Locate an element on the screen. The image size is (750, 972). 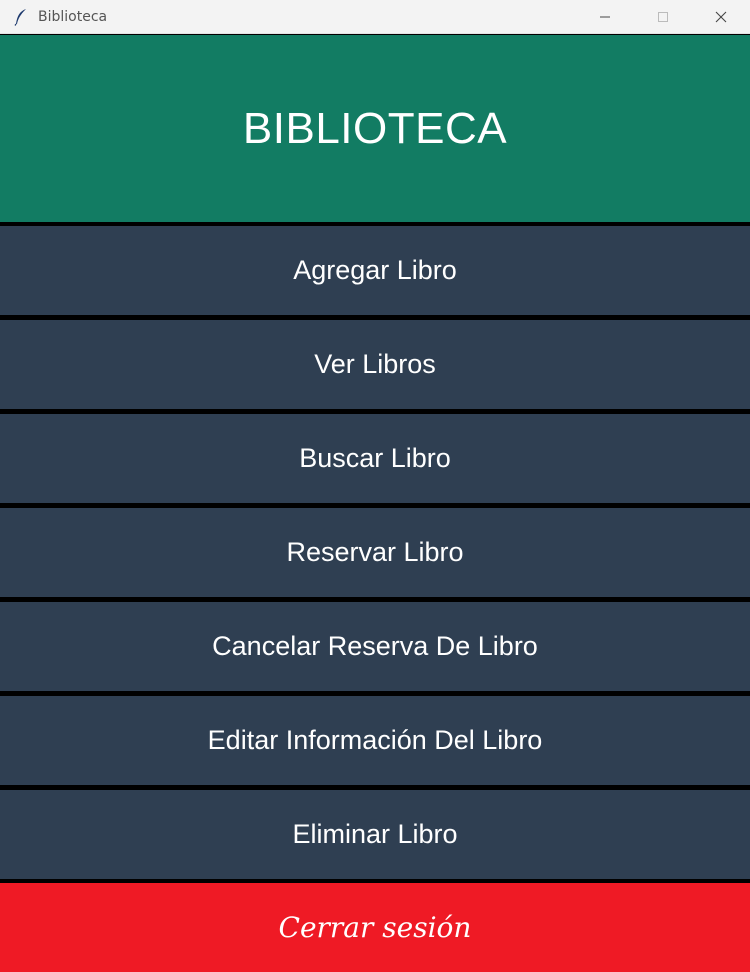
window-title: Biblioteca is located at coordinates (73, 16).